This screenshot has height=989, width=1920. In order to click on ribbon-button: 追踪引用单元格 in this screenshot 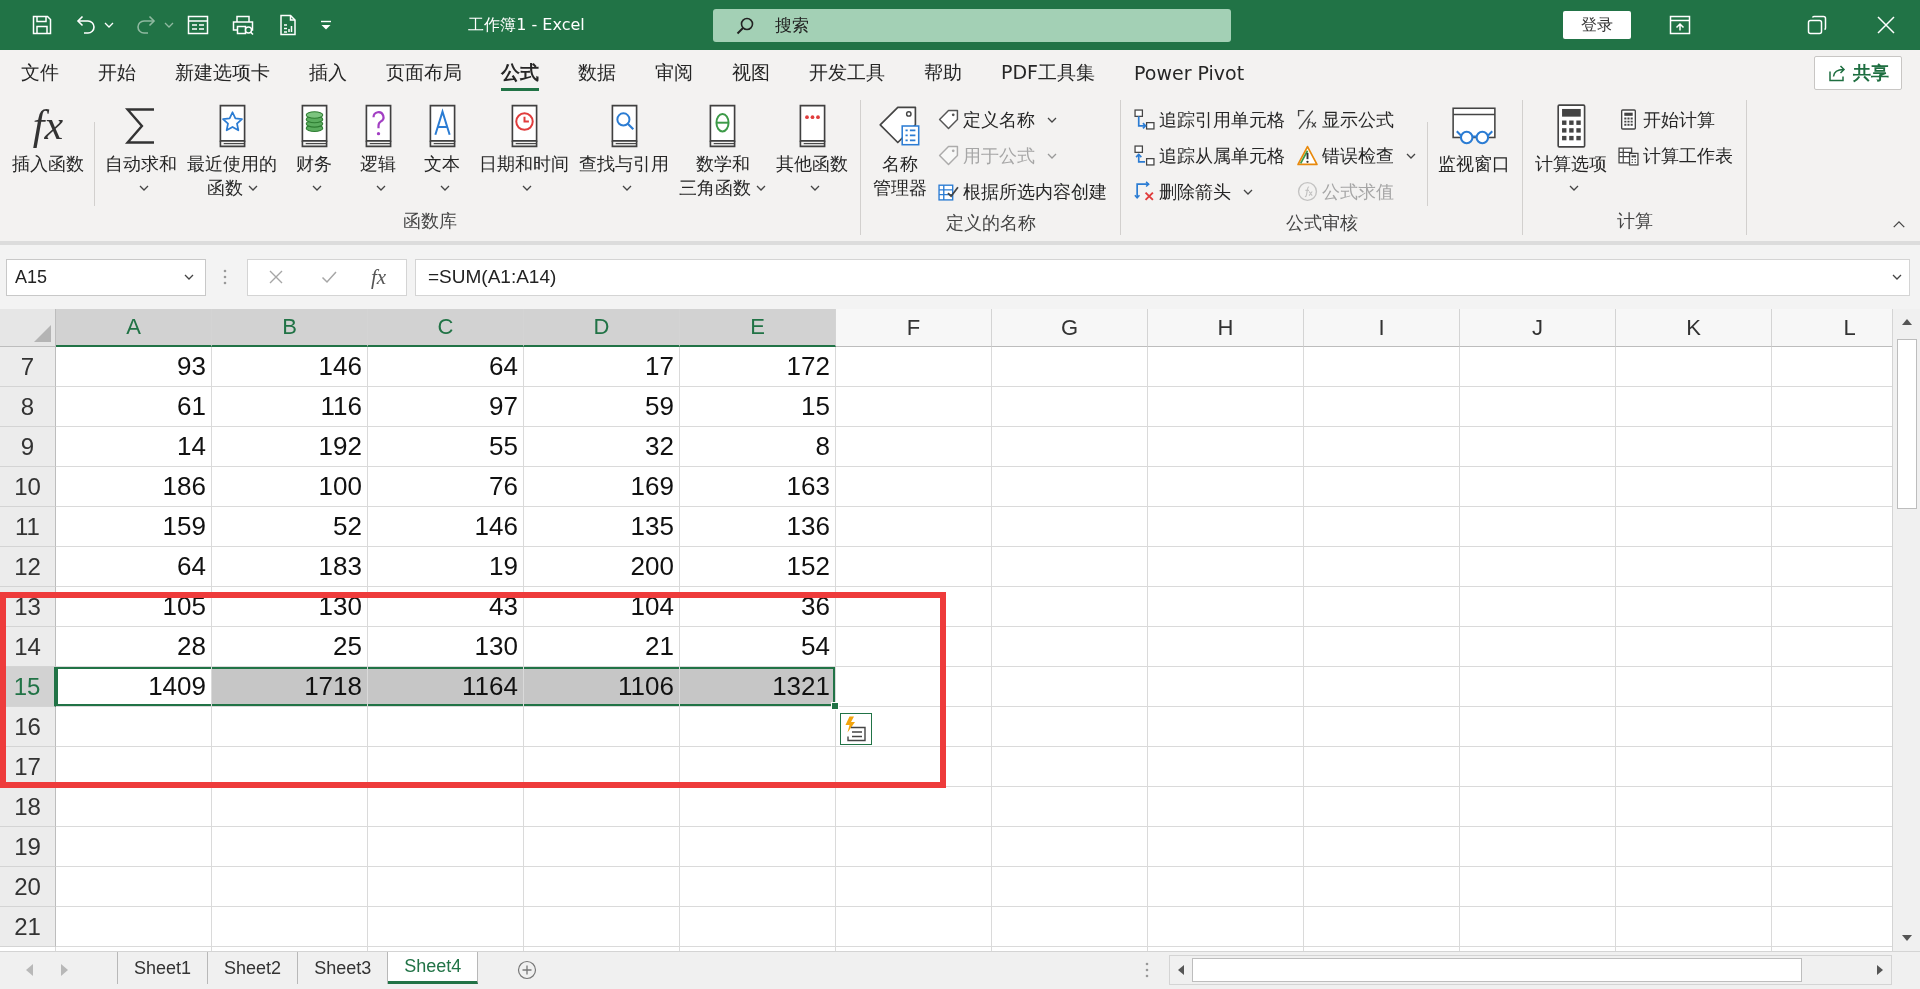, I will do `click(1209, 119)`.